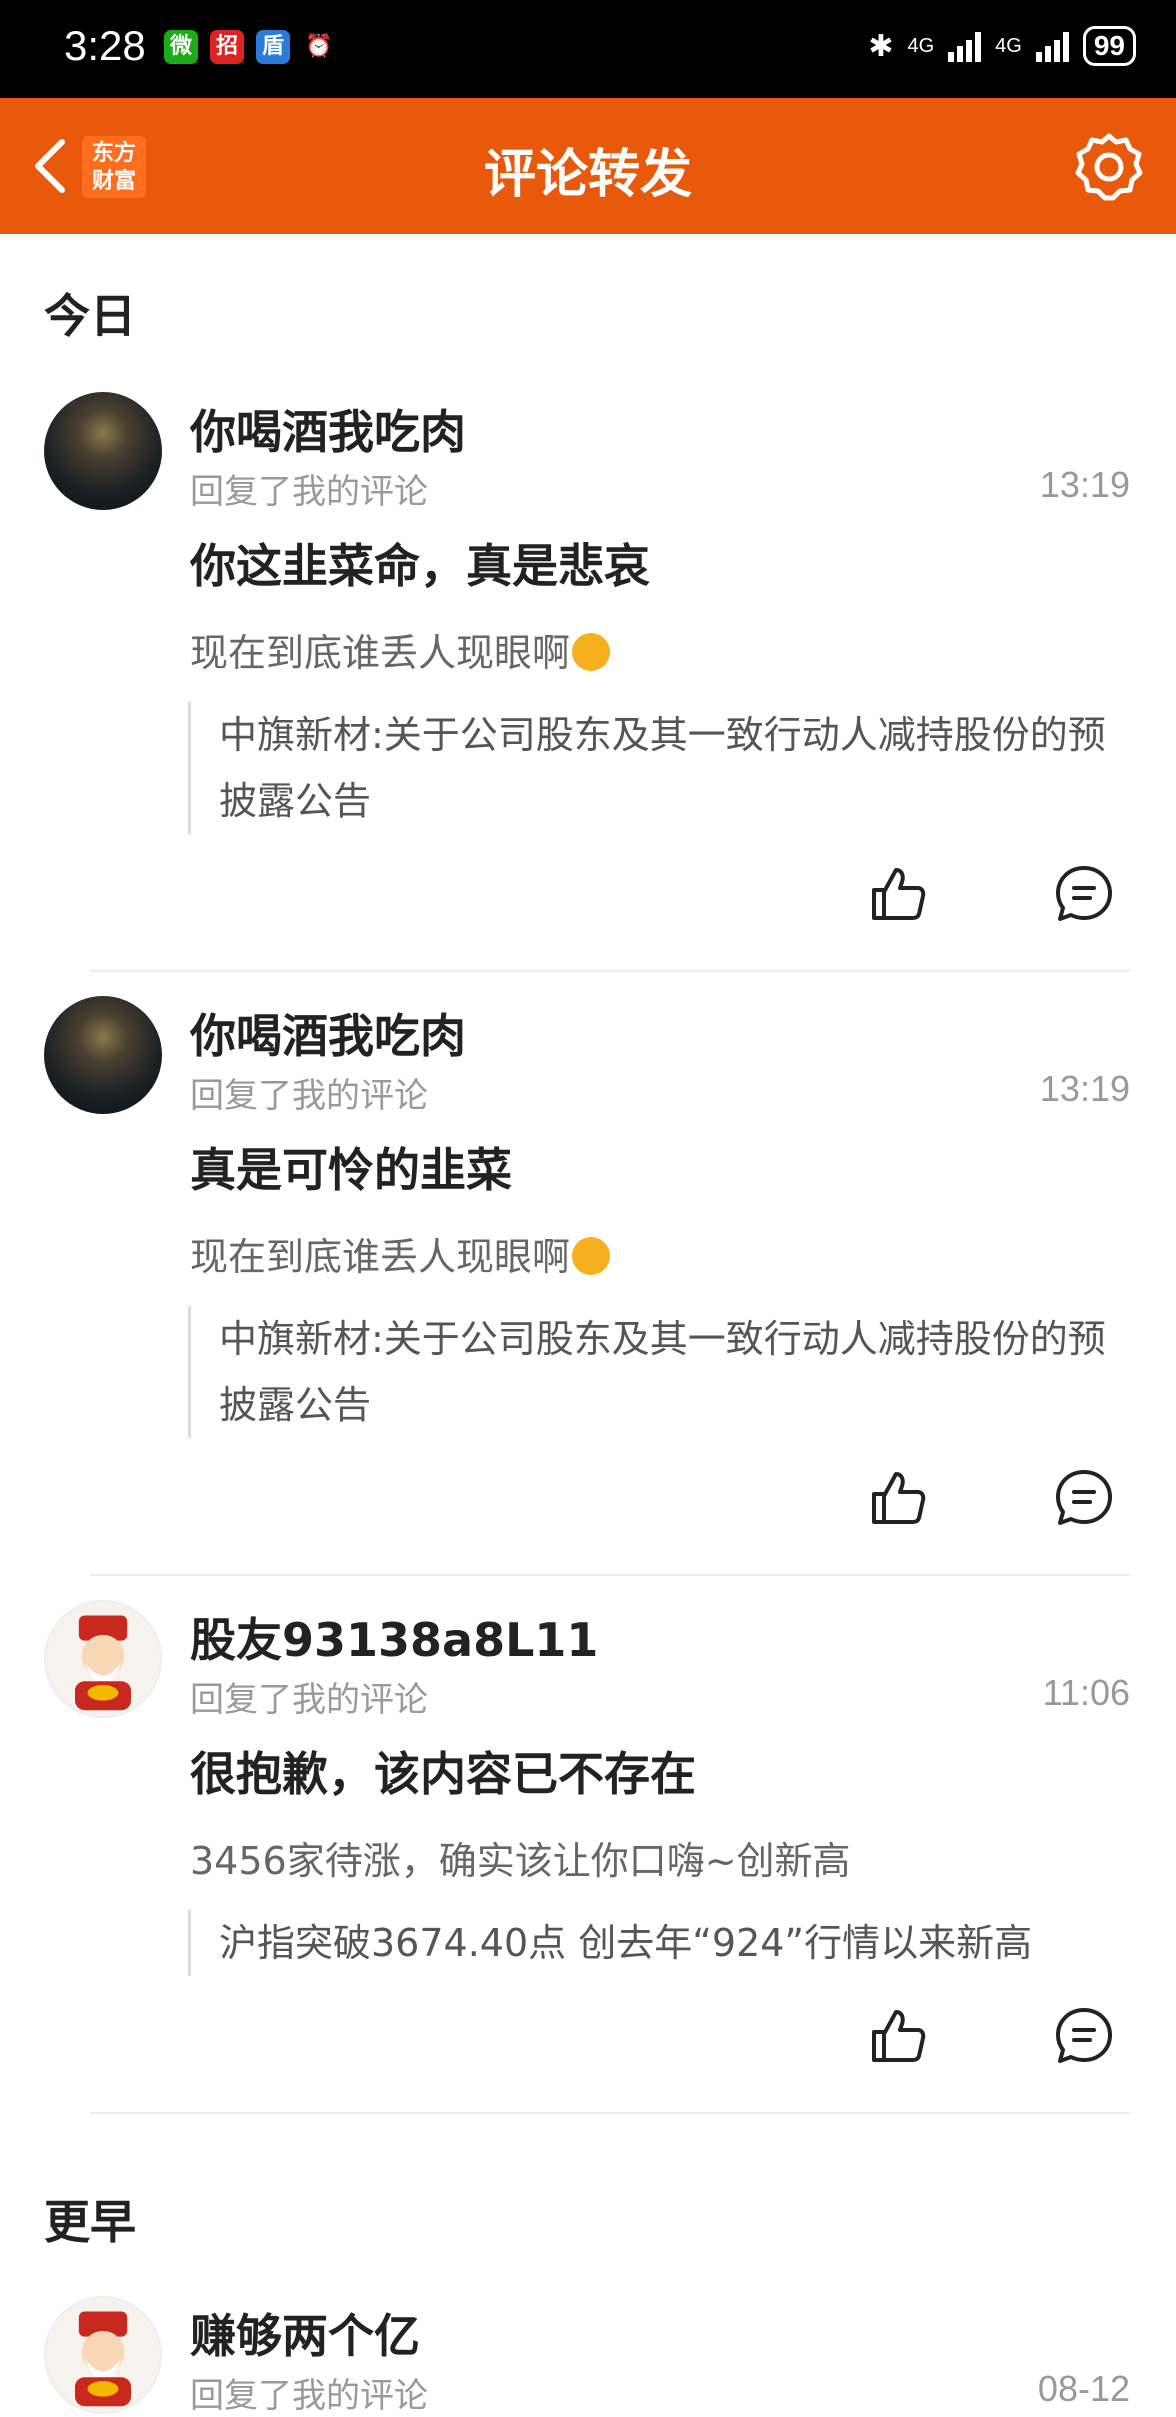  What do you see at coordinates (1109, 167) in the screenshot?
I see `gear-icon` at bounding box center [1109, 167].